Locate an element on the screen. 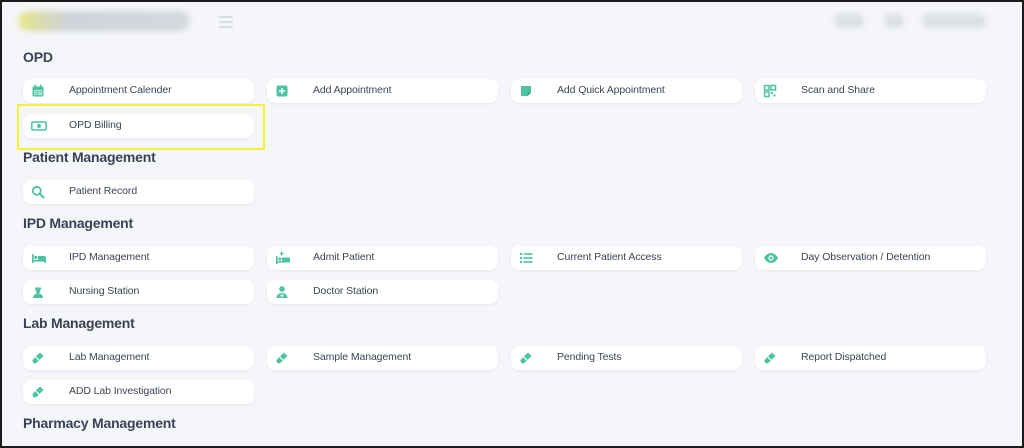  tile-add-quick-appointment: Add Quick Appointment is located at coordinates (626, 91).